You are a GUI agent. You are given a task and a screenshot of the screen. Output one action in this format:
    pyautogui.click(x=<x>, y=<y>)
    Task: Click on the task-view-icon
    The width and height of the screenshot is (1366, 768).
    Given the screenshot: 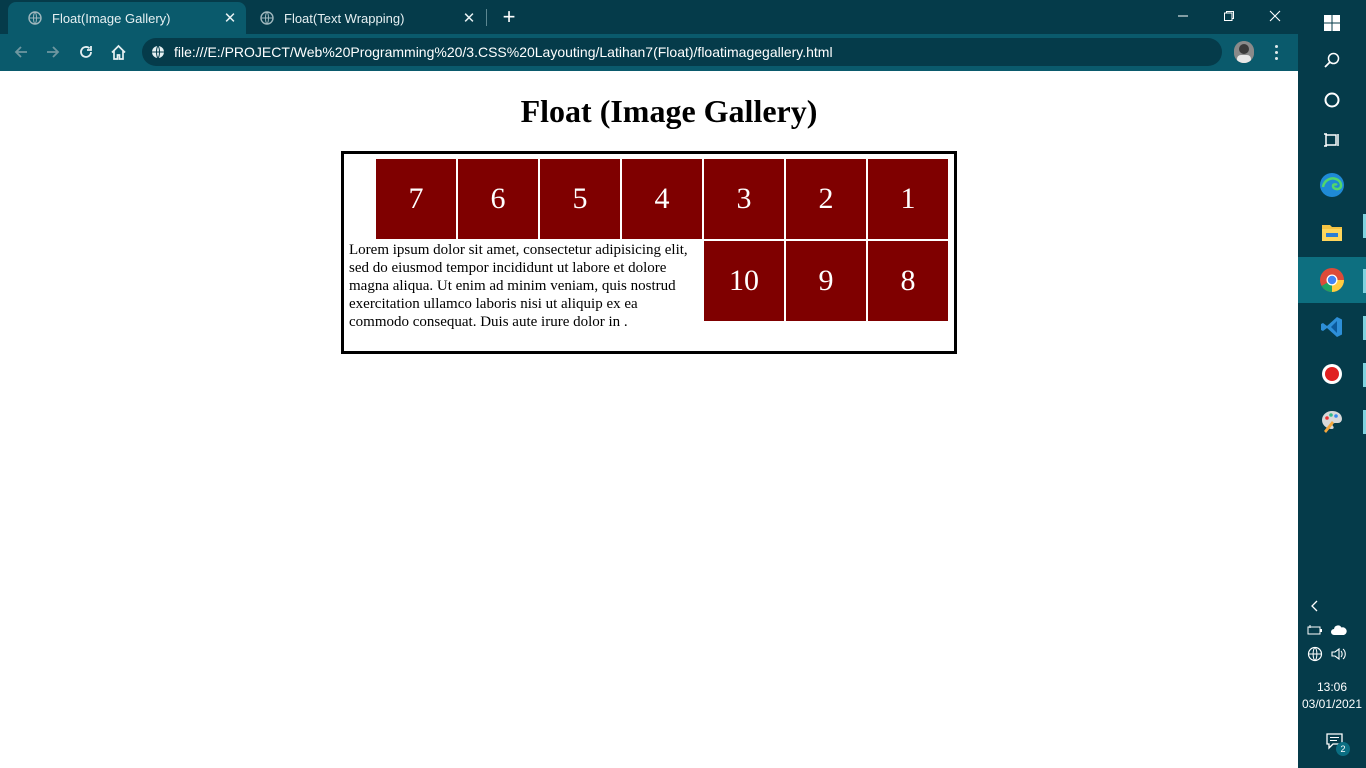 What is the action you would take?
    pyautogui.click(x=1332, y=140)
    